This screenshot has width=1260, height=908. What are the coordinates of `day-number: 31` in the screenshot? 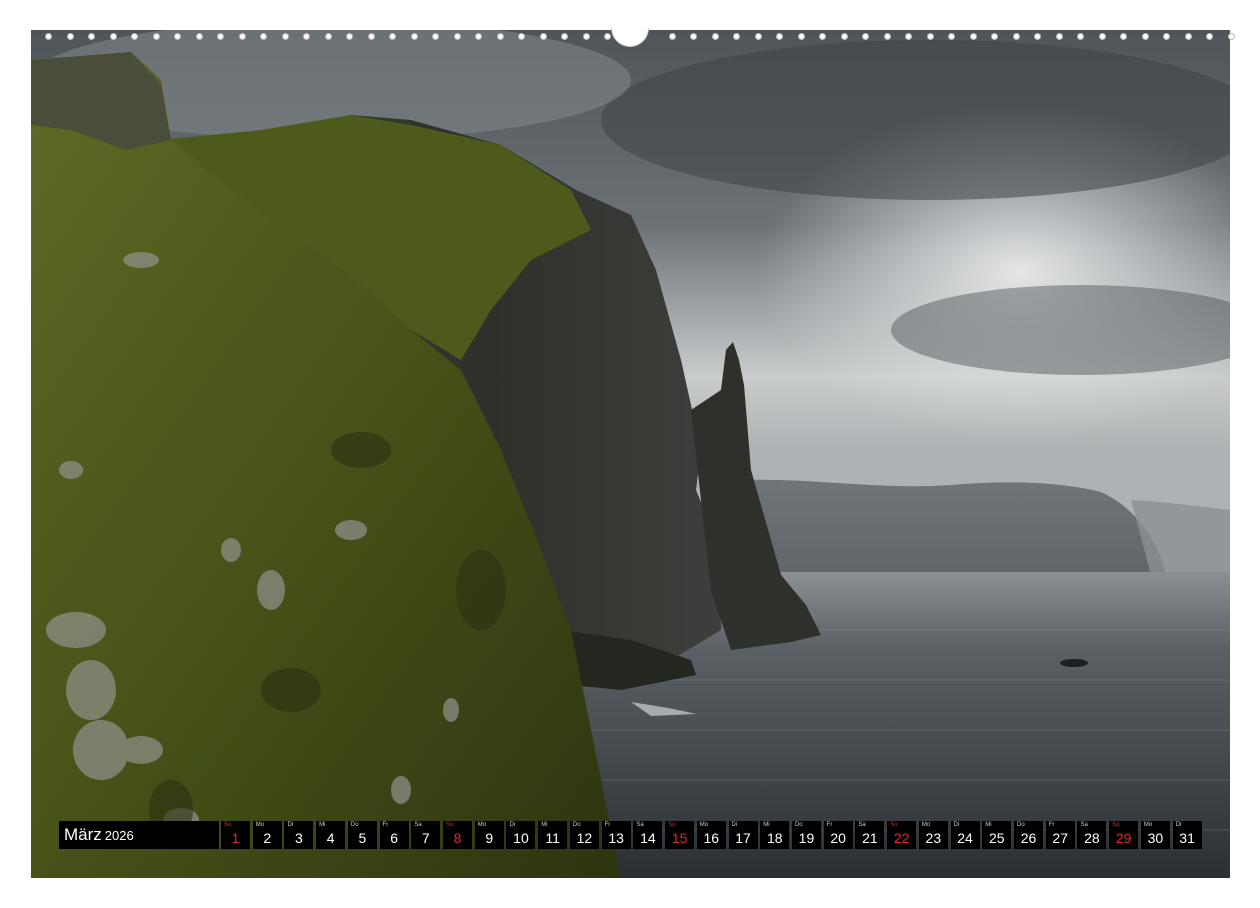 It's located at (1187, 838).